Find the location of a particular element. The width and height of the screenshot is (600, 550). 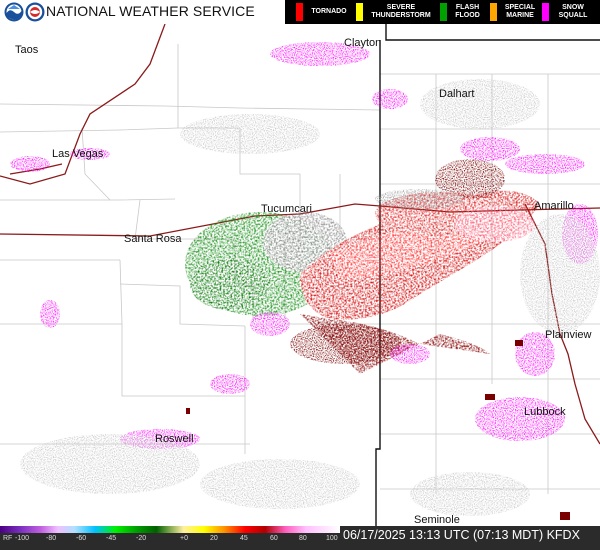

city-lubbock: Lubbock is located at coordinates (545, 412).